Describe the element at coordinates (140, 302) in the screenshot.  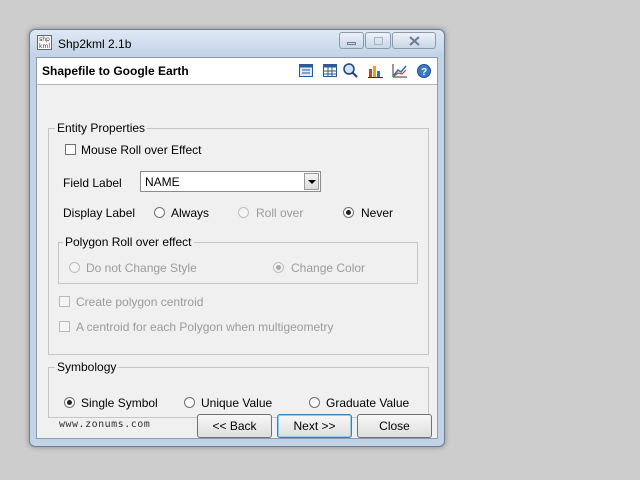
I see `create-centroid-label: Create polygon centroid` at that location.